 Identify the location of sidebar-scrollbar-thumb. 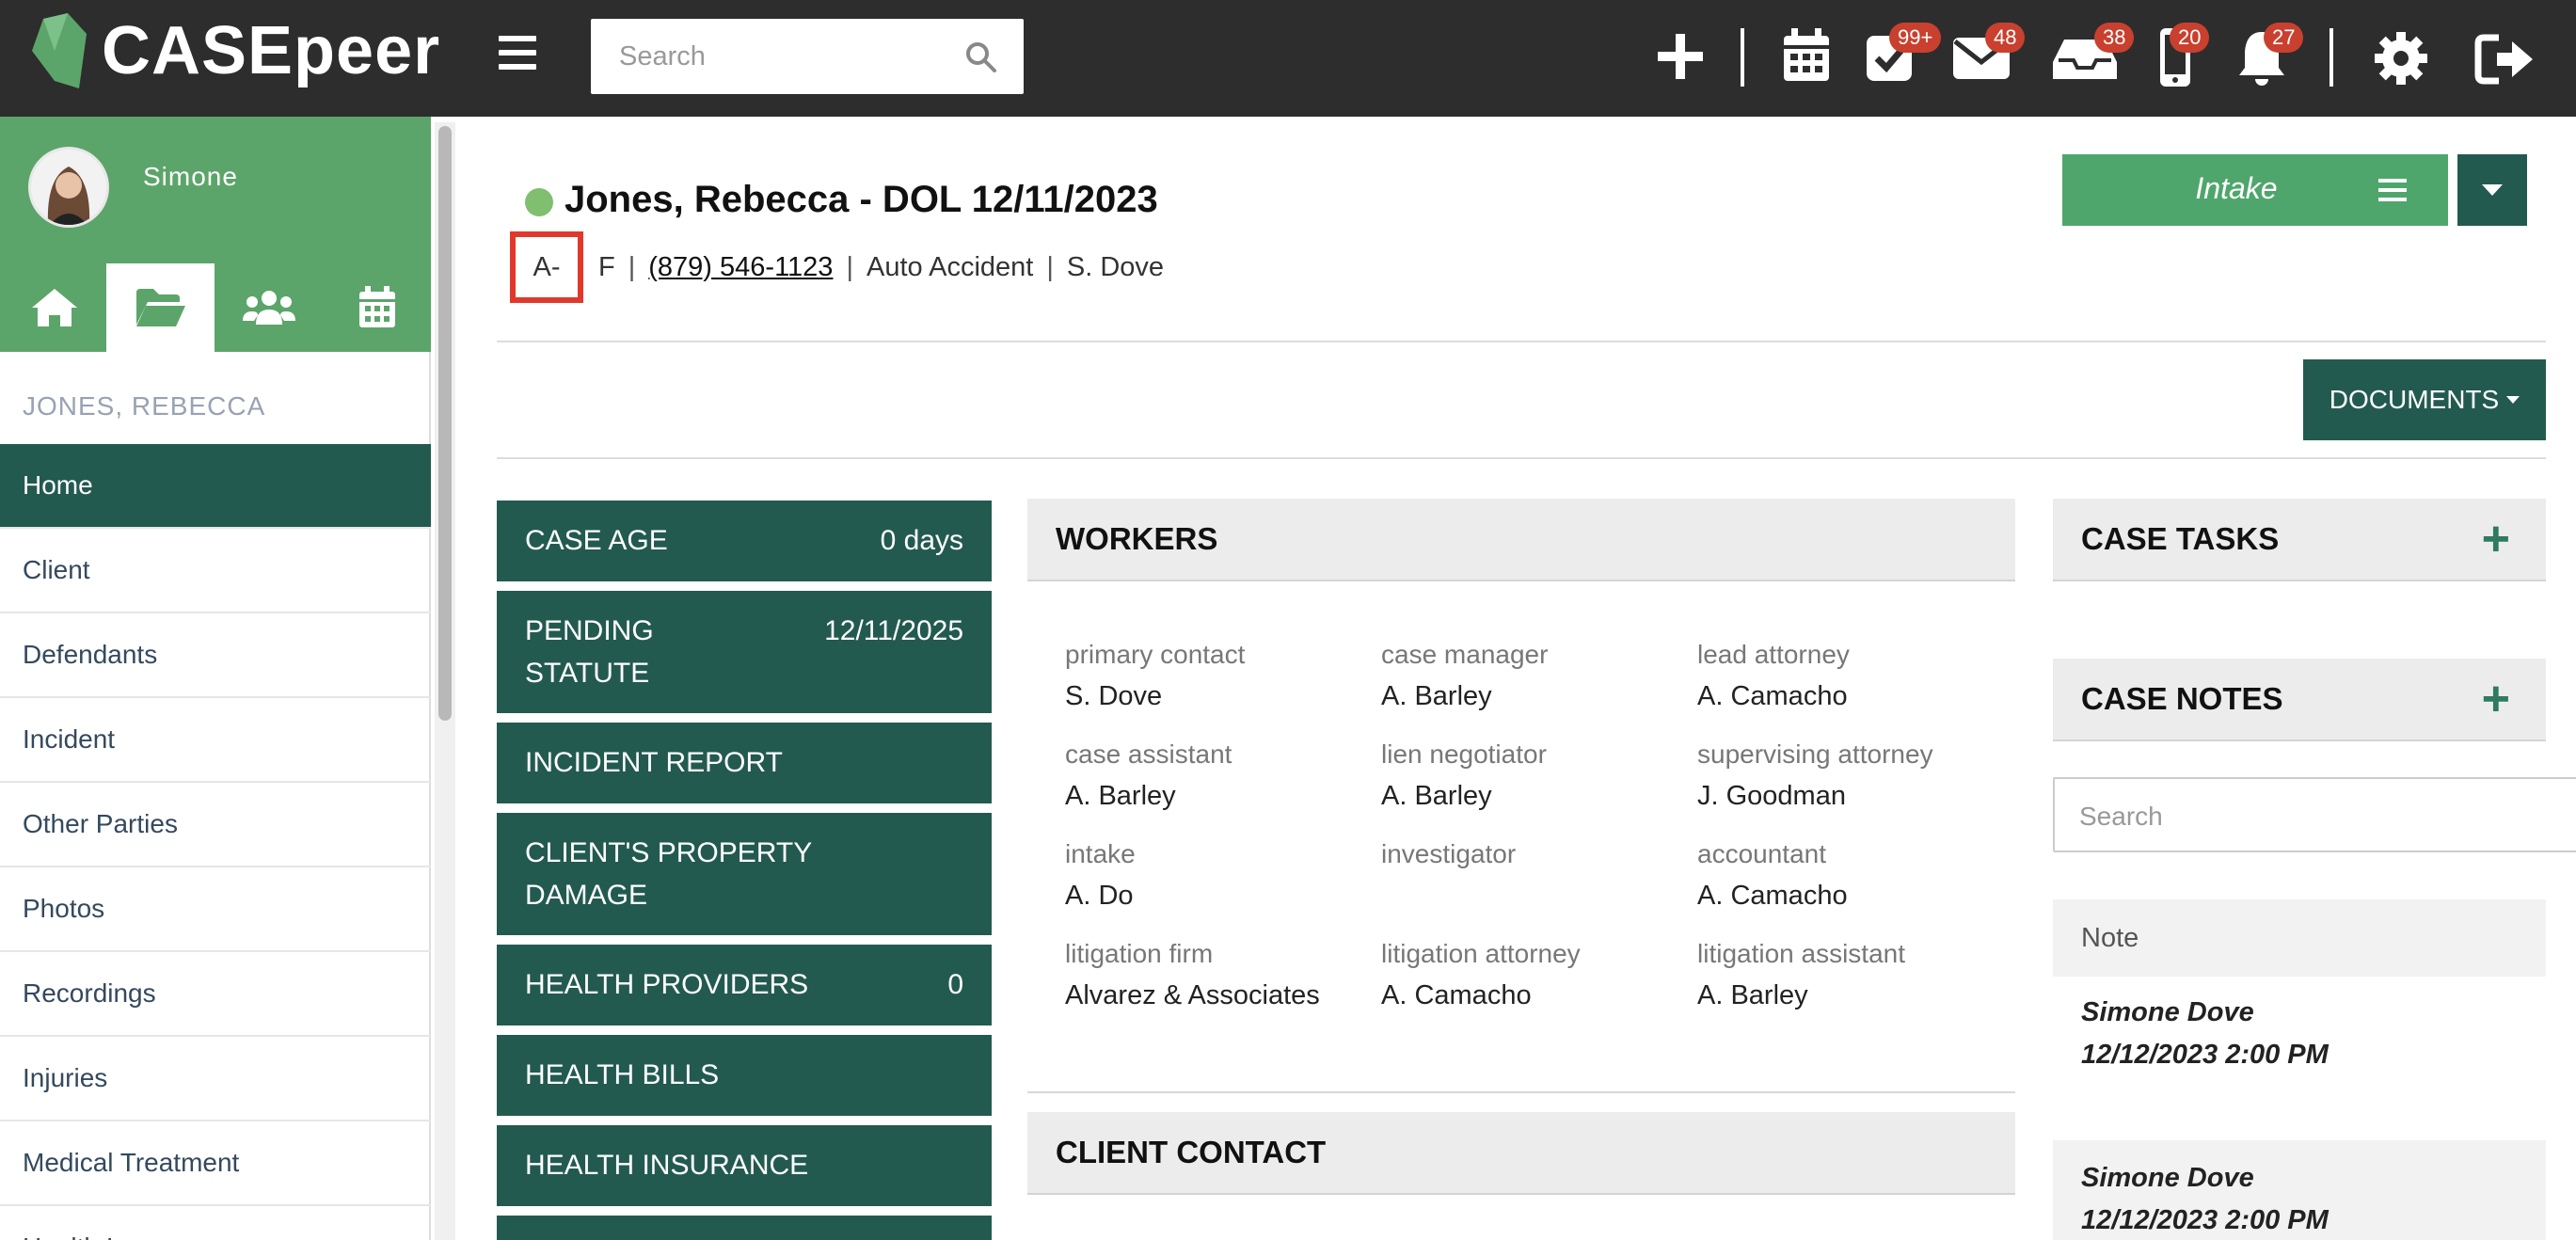
(445, 423).